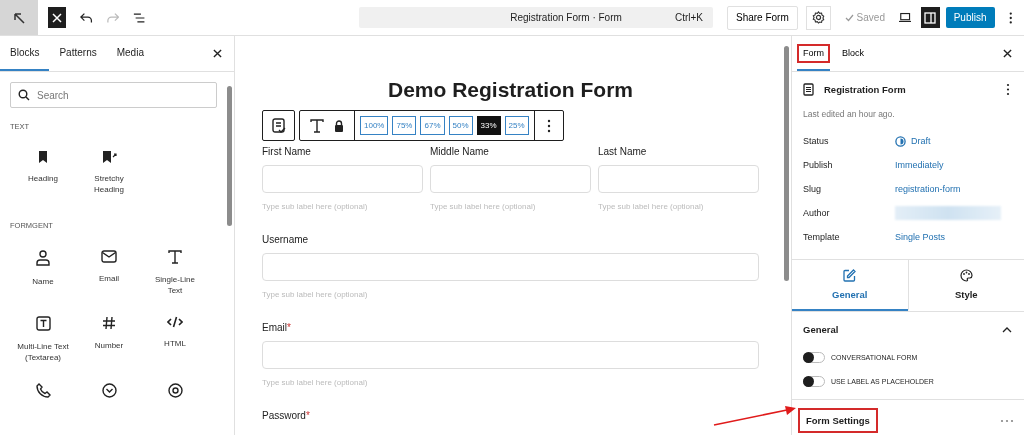 Image resolution: width=1024 pixels, height=435 pixels. I want to click on laptop-icon, so click(905, 17).